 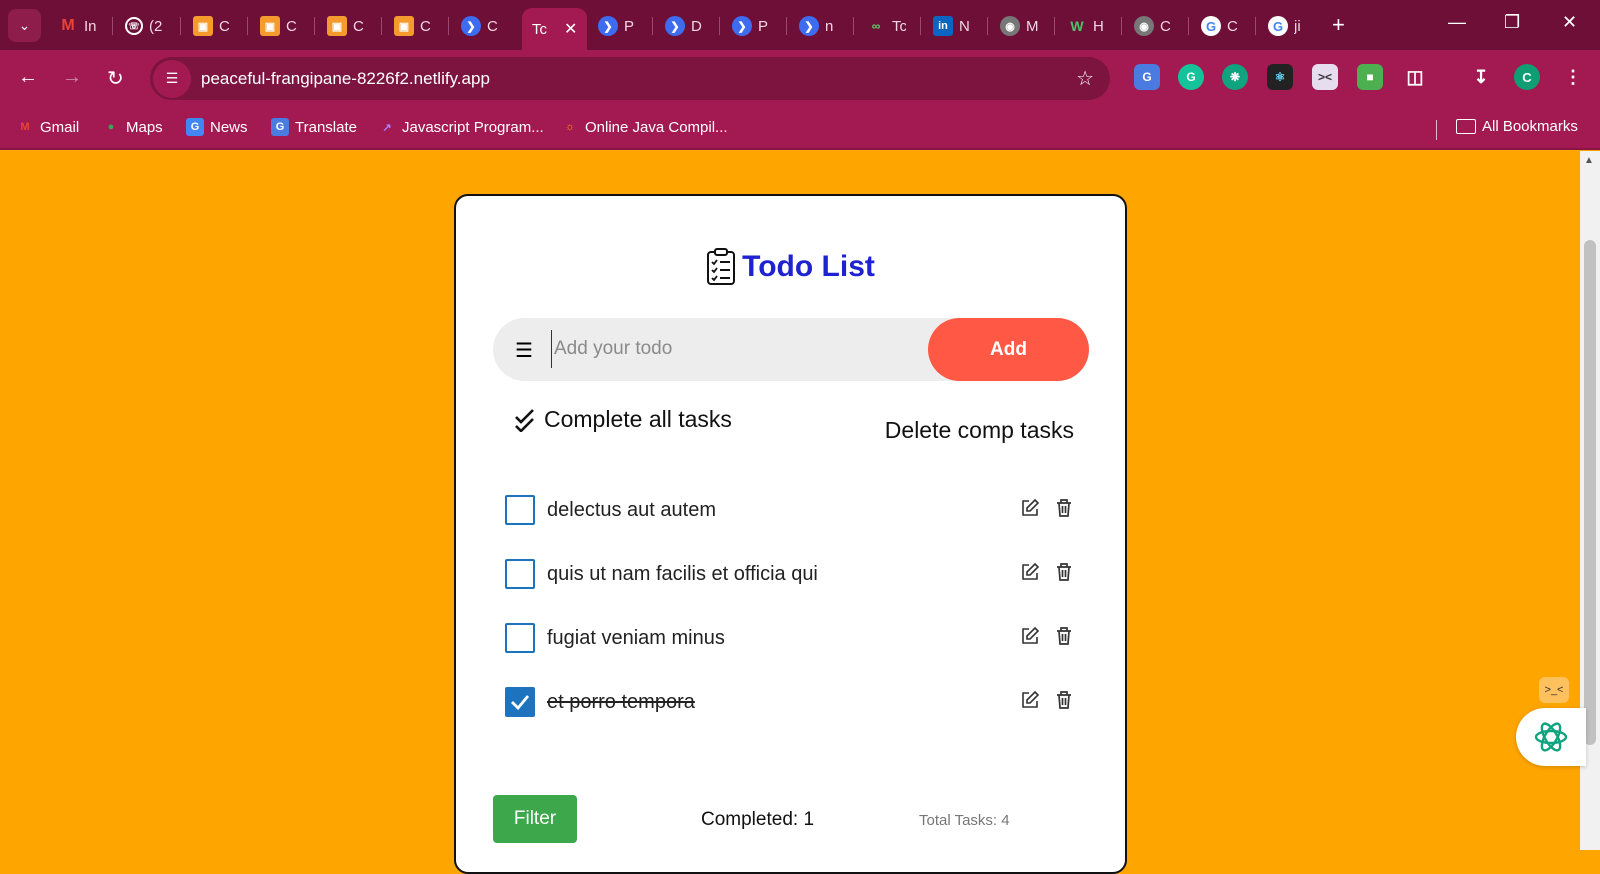 I want to click on todo-checkbox-checked, so click(x=520, y=702).